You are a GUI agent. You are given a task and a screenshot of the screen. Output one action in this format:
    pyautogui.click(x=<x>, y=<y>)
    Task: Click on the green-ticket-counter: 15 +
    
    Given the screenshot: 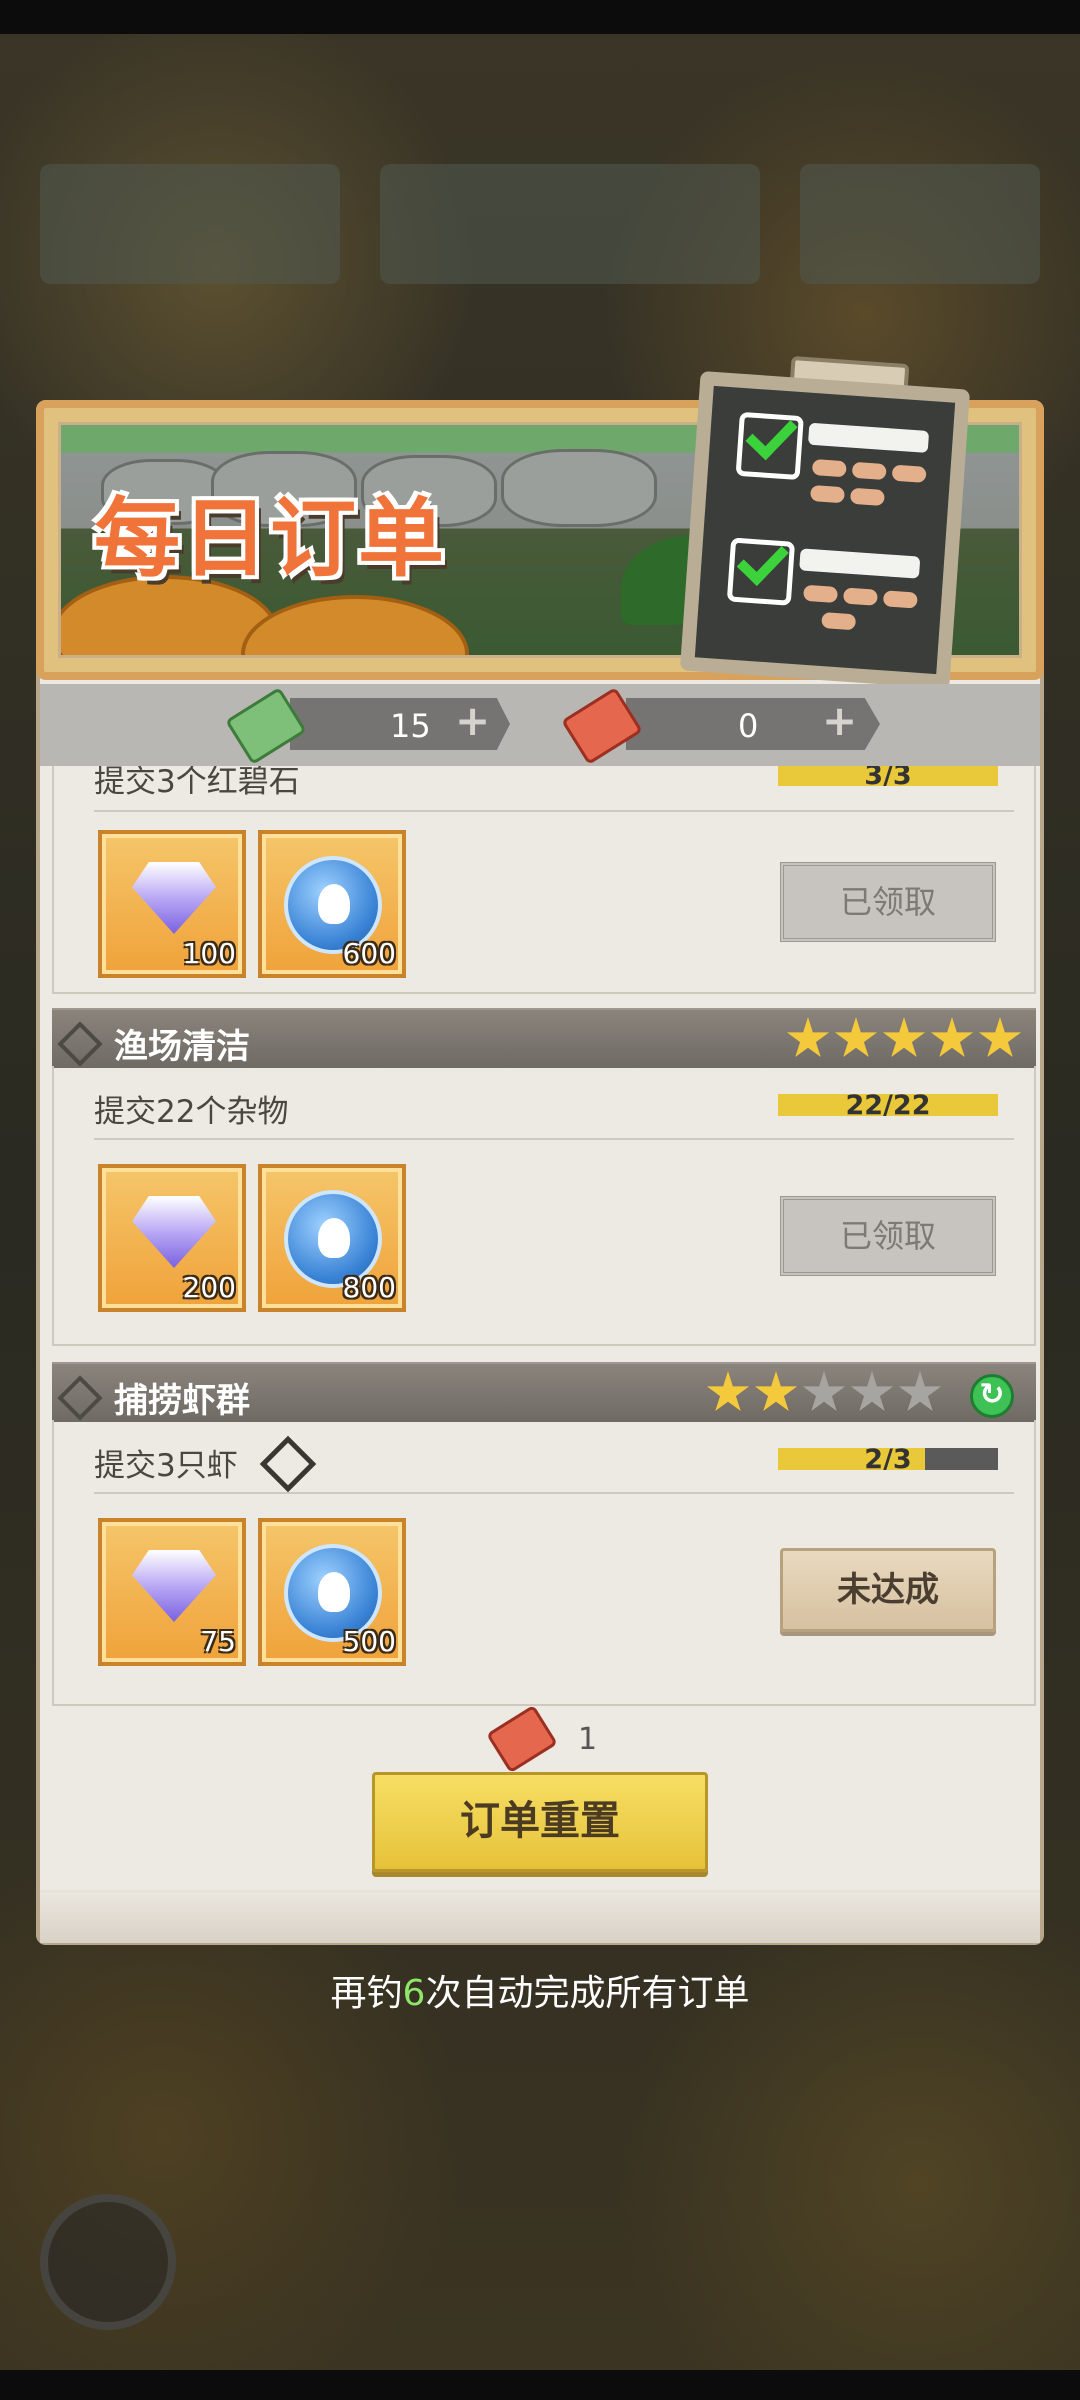 What is the action you would take?
    pyautogui.click(x=400, y=724)
    